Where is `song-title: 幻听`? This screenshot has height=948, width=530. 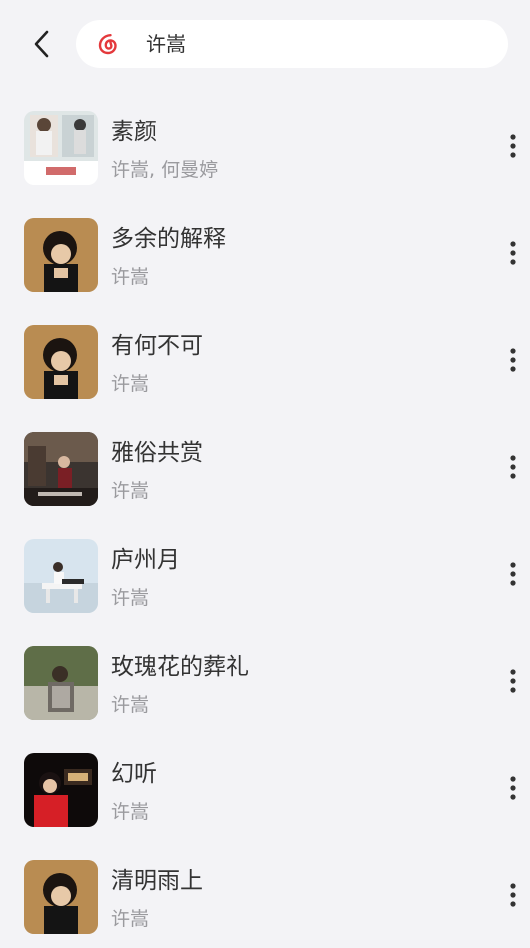
song-title: 幻听 is located at coordinates (134, 774).